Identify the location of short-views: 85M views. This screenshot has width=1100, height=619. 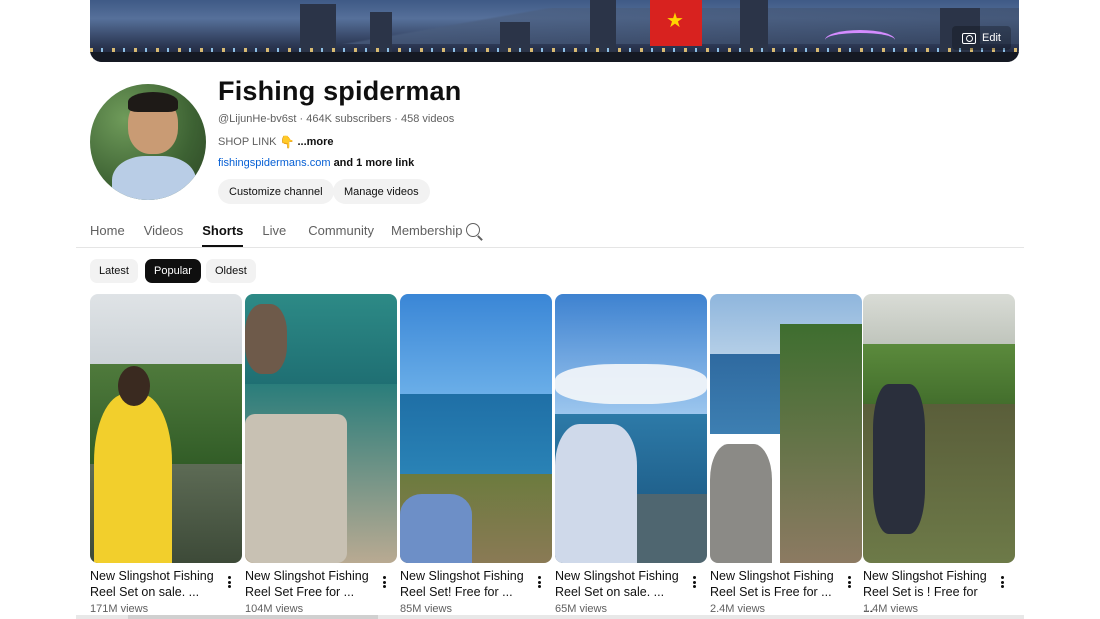
(426, 609).